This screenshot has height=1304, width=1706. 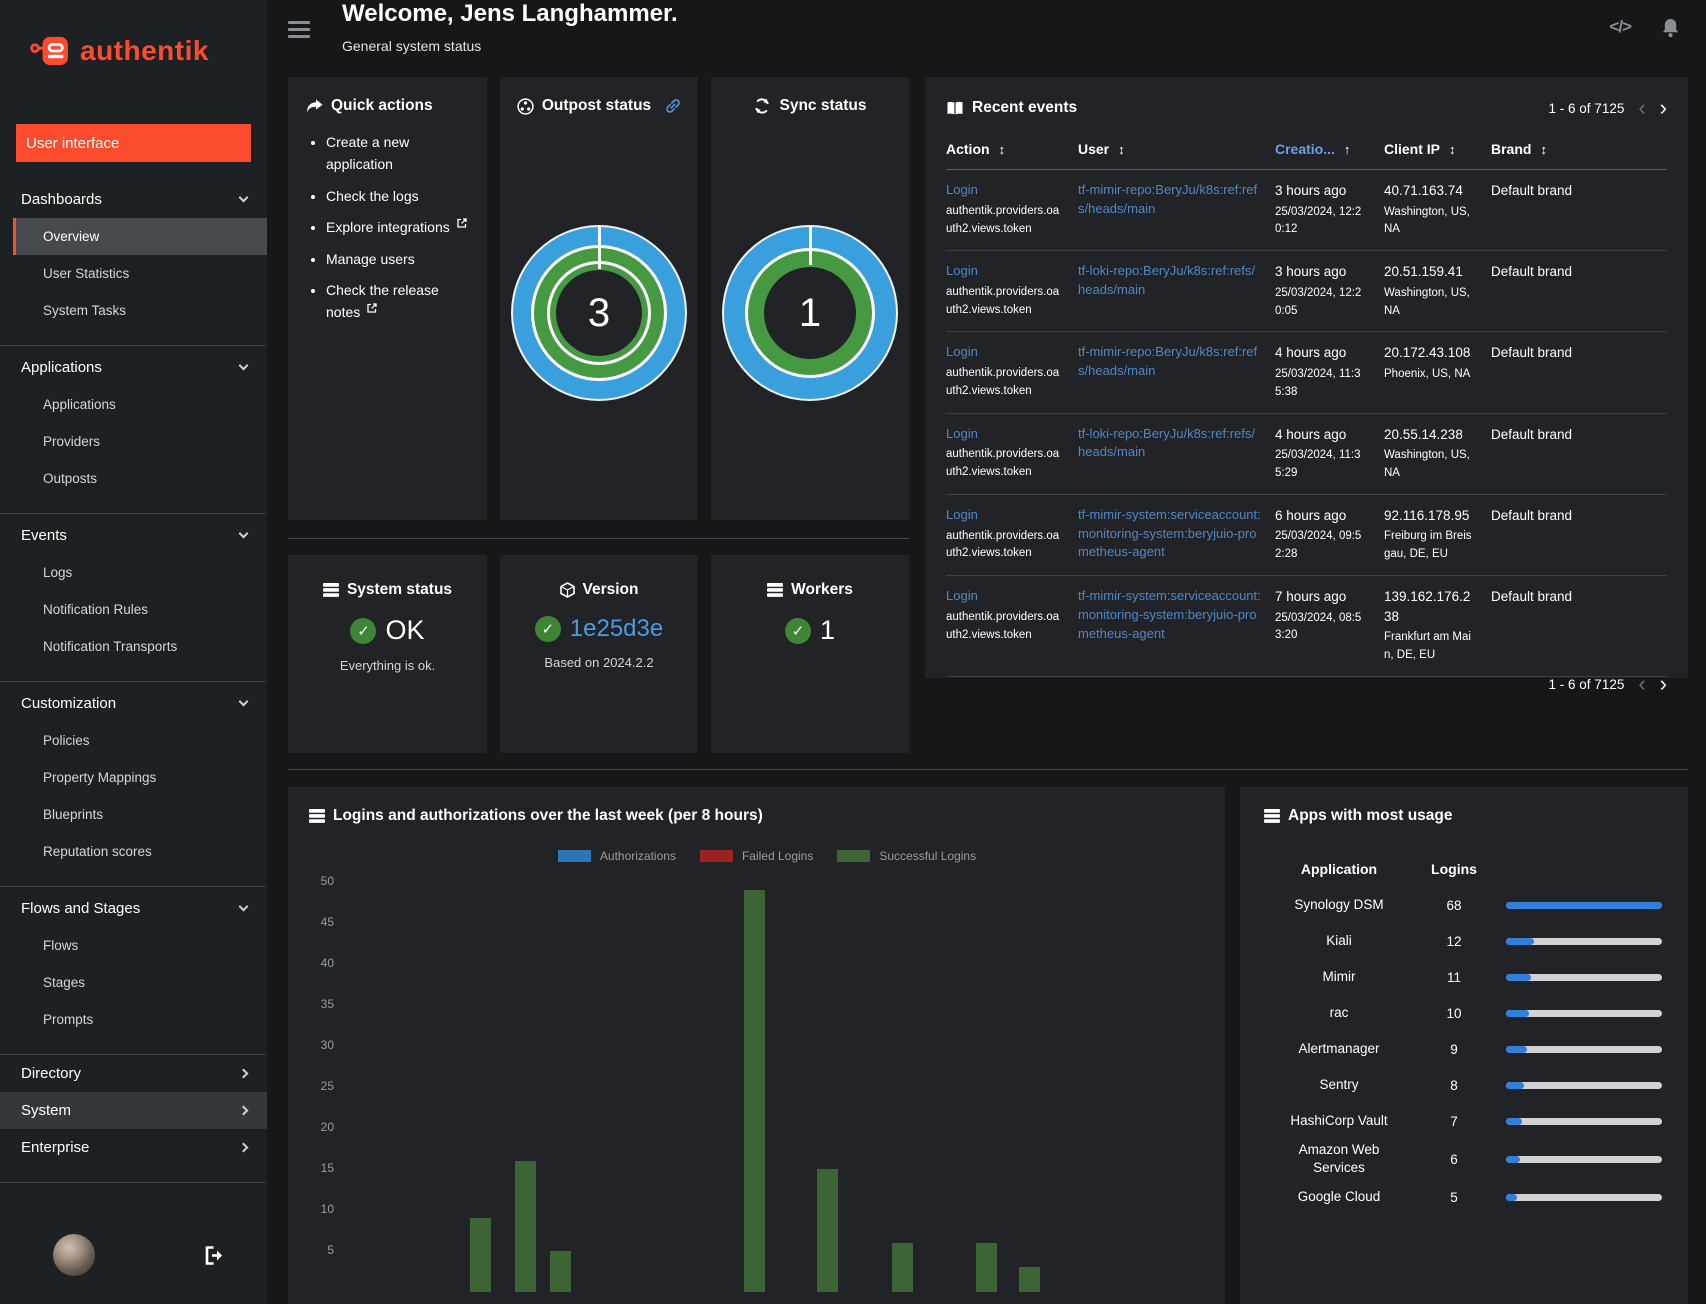 What do you see at coordinates (299, 29) in the screenshot?
I see `hamburger-menu-icon` at bounding box center [299, 29].